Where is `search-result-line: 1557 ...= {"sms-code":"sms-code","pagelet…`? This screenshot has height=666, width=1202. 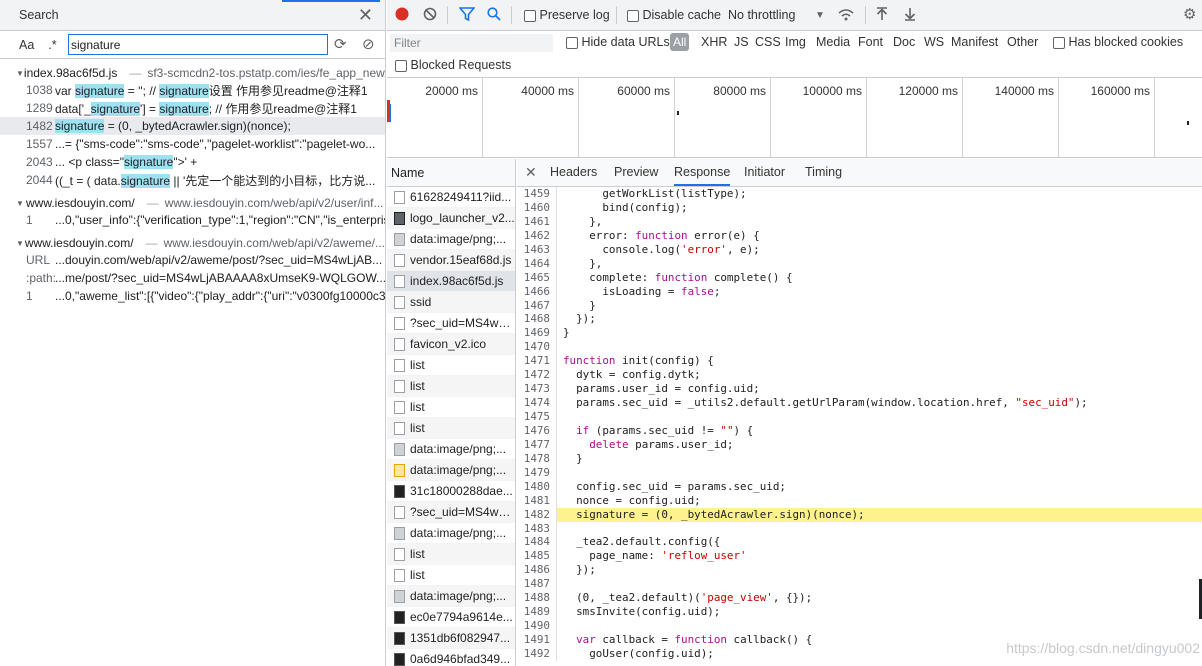
search-result-line: 1557 ...= {"sms-code":"sms-code","pagelet… is located at coordinates (192, 144).